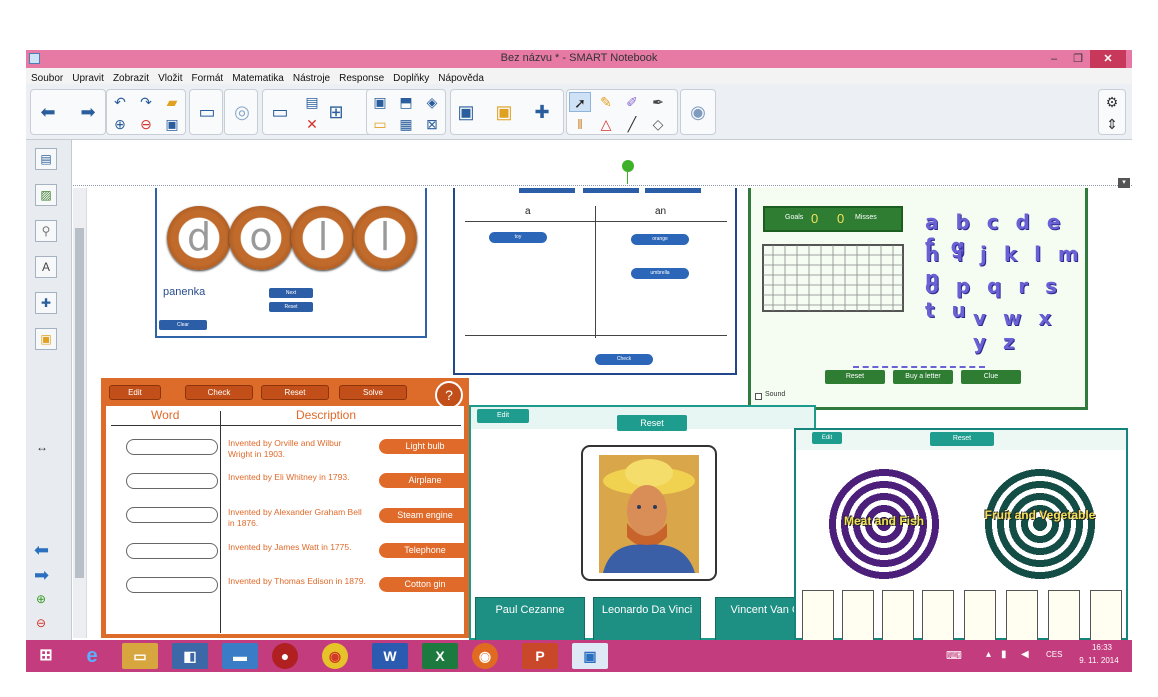 This screenshot has height=697, width=1158. What do you see at coordinates (280, 112) in the screenshot?
I see `document-camera-icon: ▭` at bounding box center [280, 112].